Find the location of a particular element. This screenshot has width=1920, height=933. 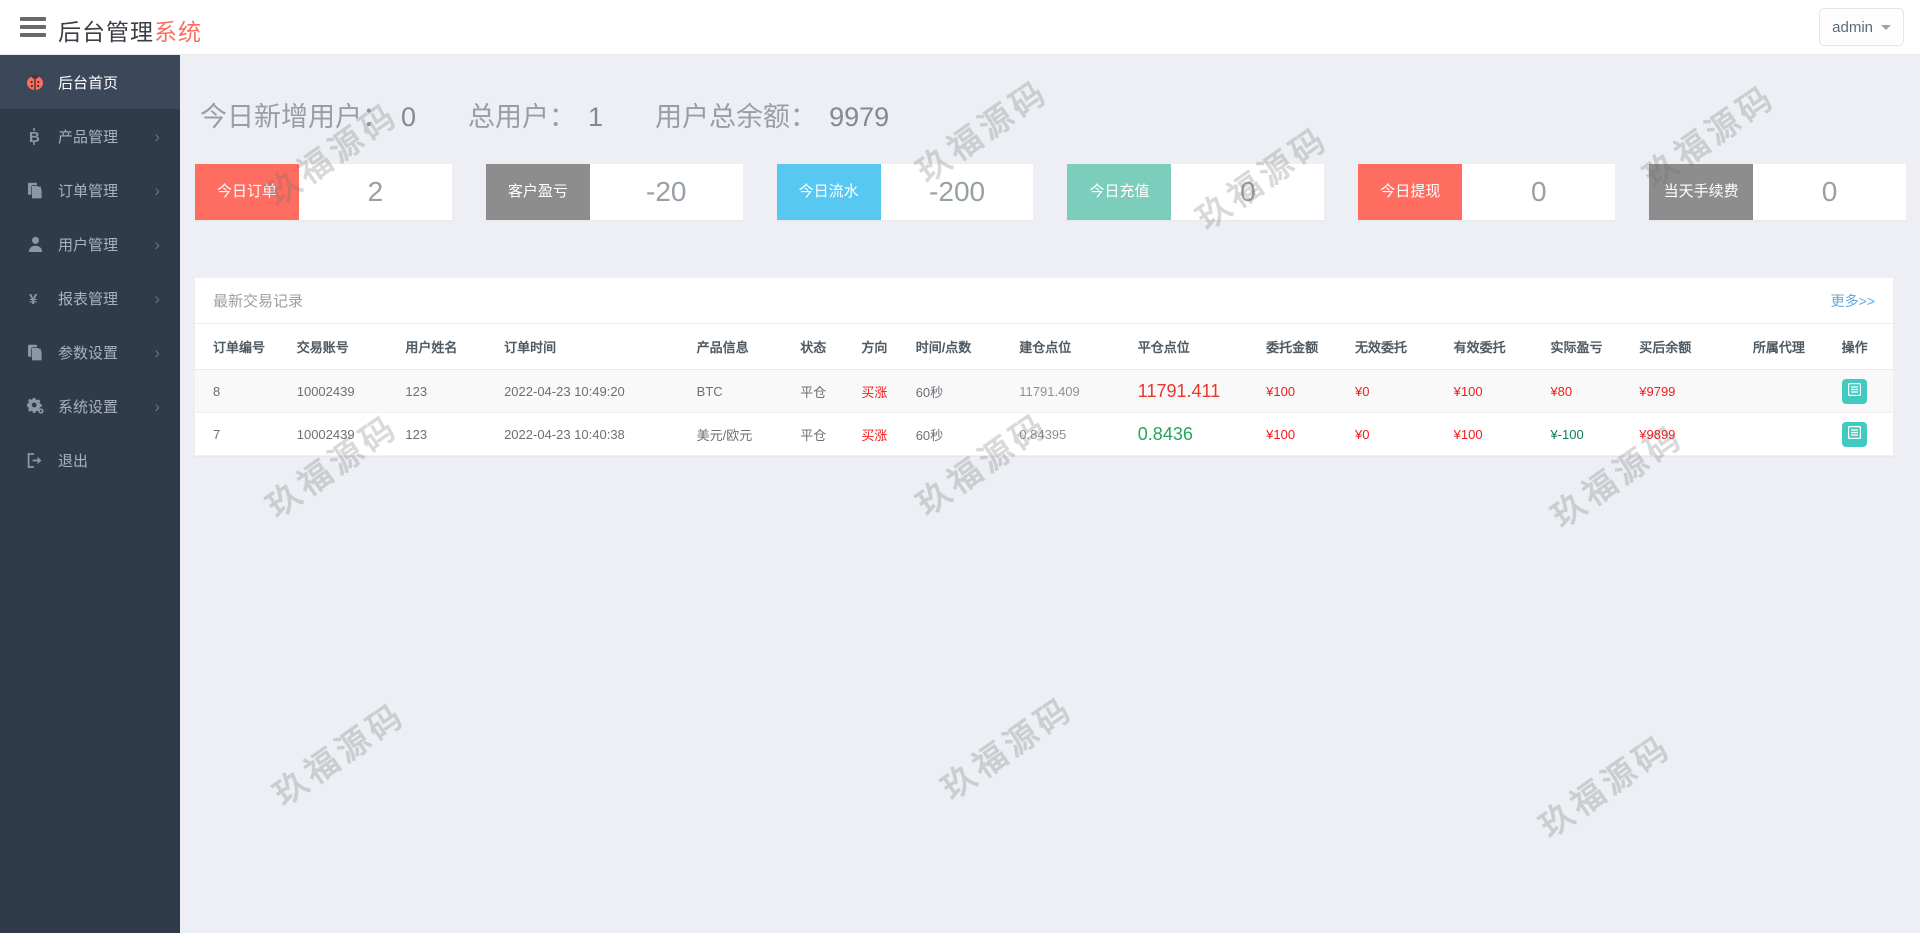

sidebar-item-products: B 产品管理 › is located at coordinates (90, 136).